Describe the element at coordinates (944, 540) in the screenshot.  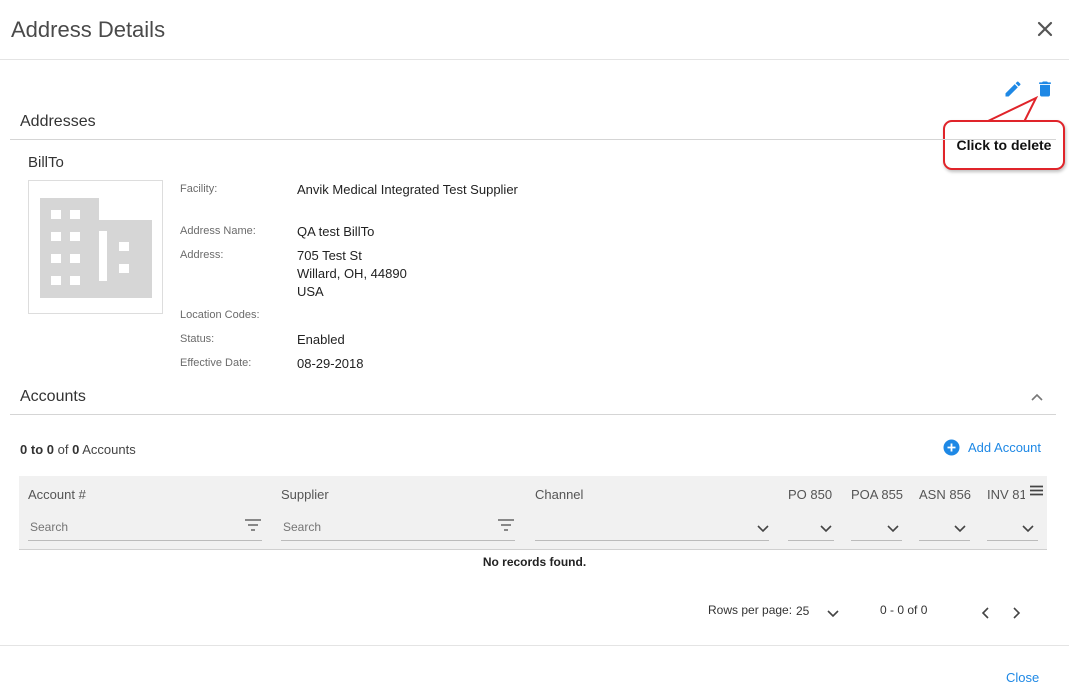
I see `asn856-select-underline` at that location.